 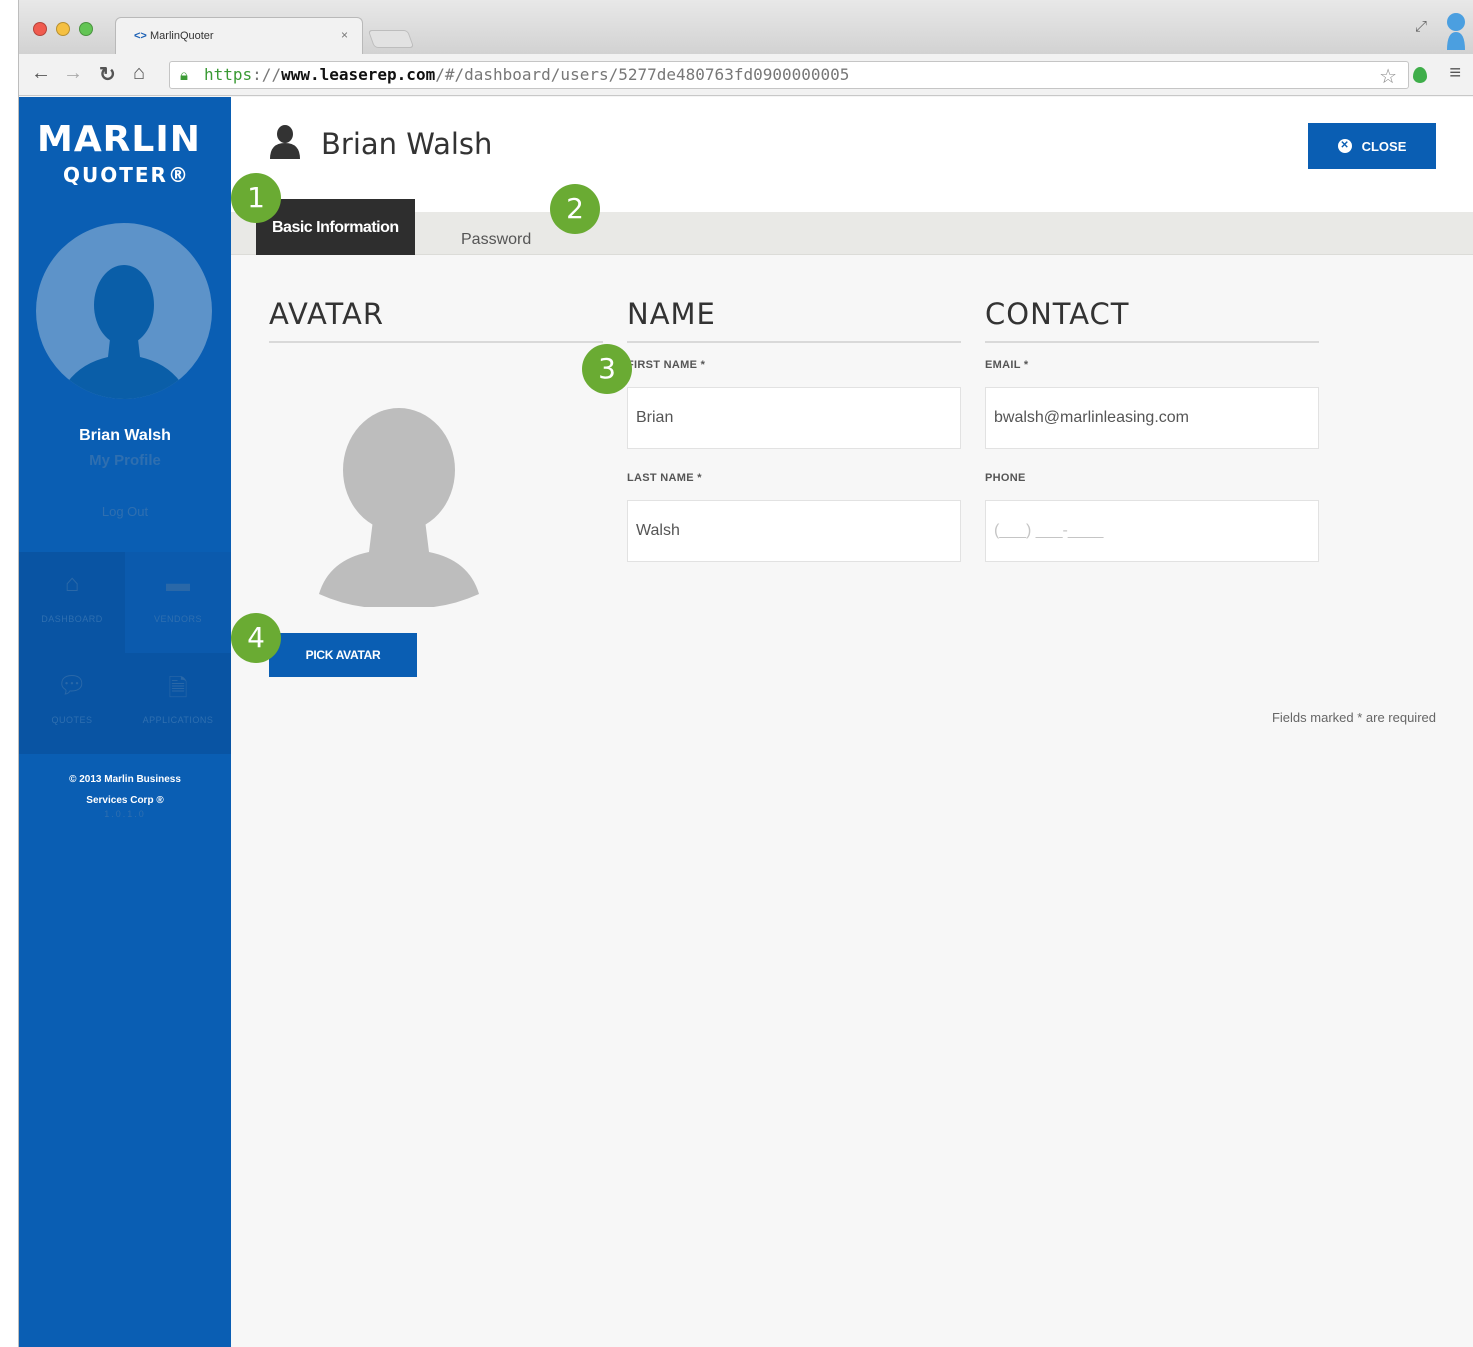 What do you see at coordinates (125, 800) in the screenshot?
I see `copyright-line-2: Services Corp ®` at bounding box center [125, 800].